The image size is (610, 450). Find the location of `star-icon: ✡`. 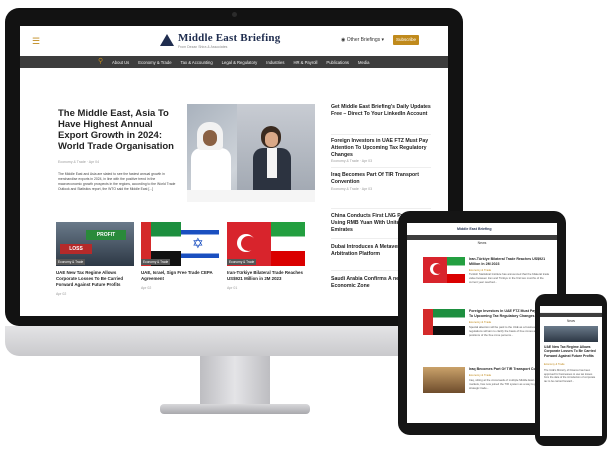

star-icon: ✡ is located at coordinates (198, 243).